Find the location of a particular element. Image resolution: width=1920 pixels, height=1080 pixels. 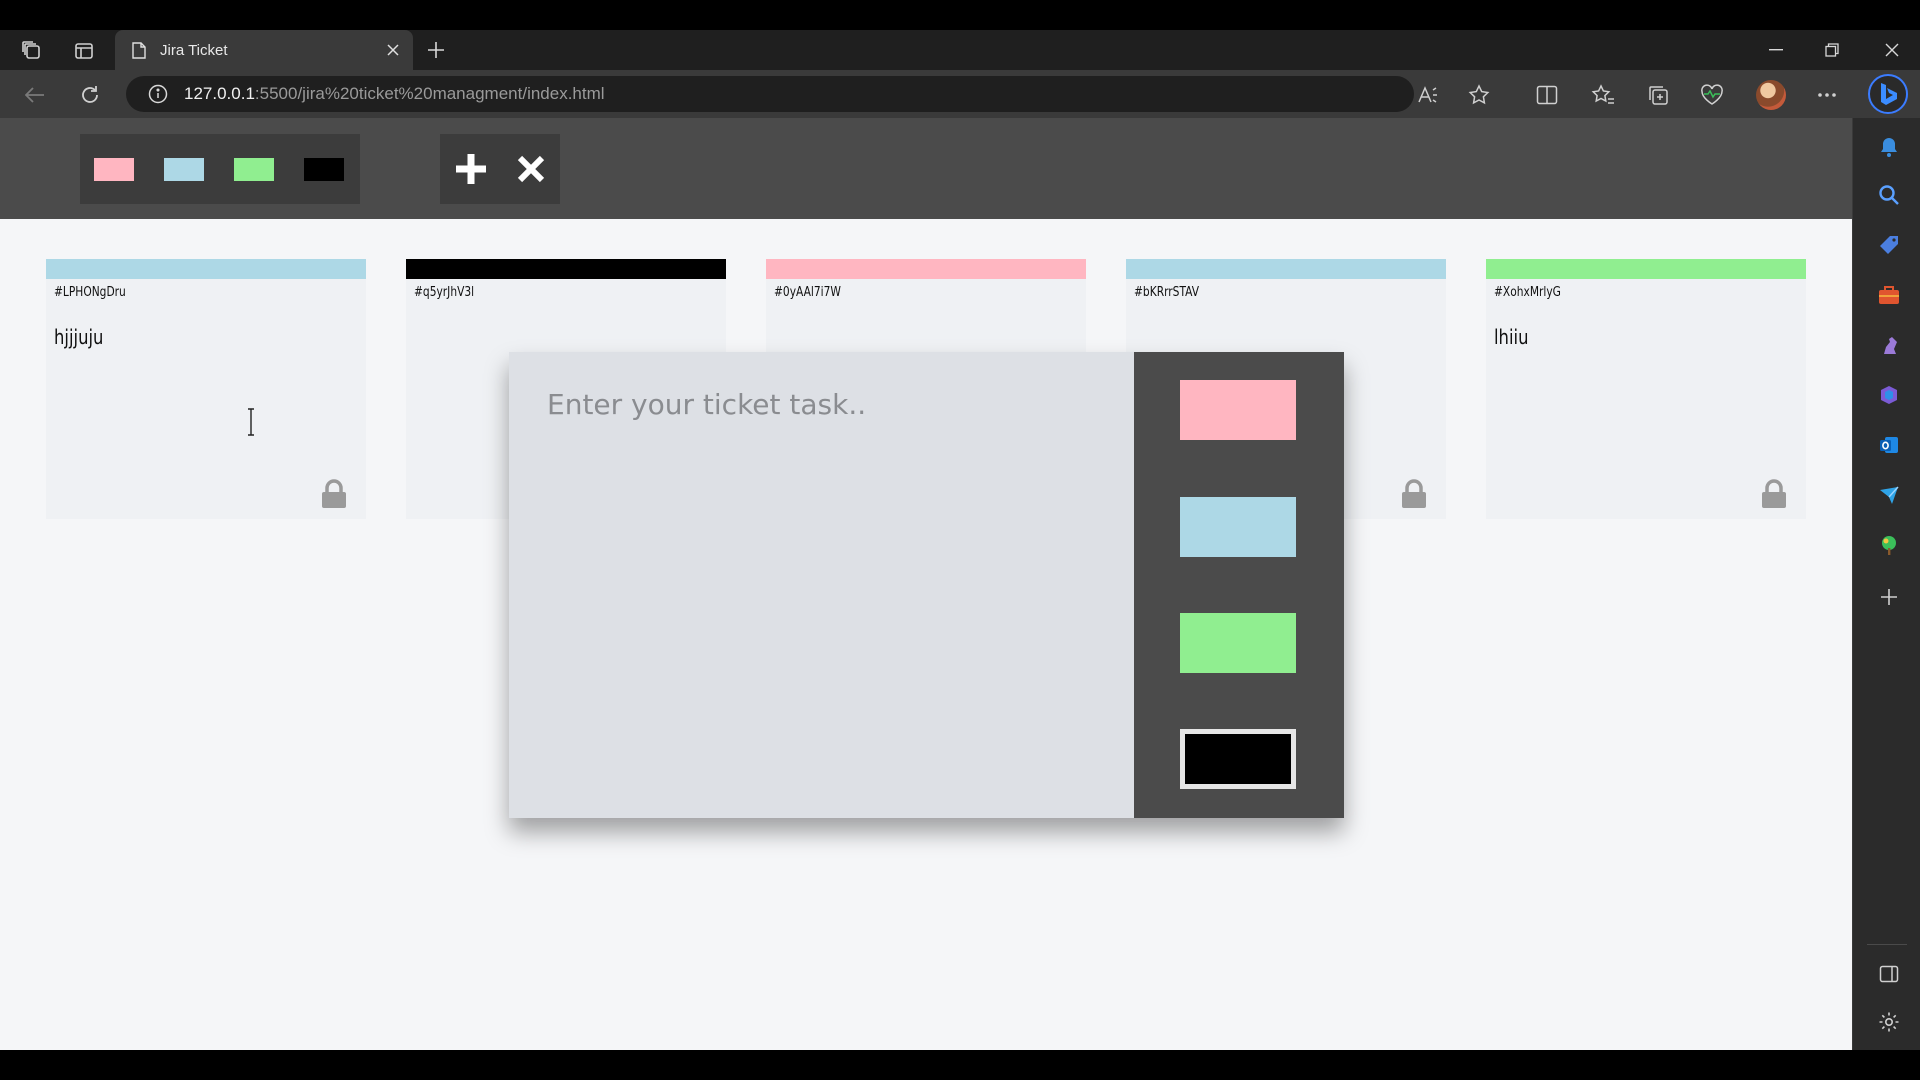

search-icon is located at coordinates (1889, 195).